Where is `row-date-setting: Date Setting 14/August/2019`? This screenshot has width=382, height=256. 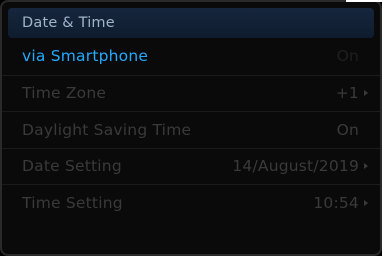
row-date-setting: Date Setting 14/August/2019 is located at coordinates (191, 166).